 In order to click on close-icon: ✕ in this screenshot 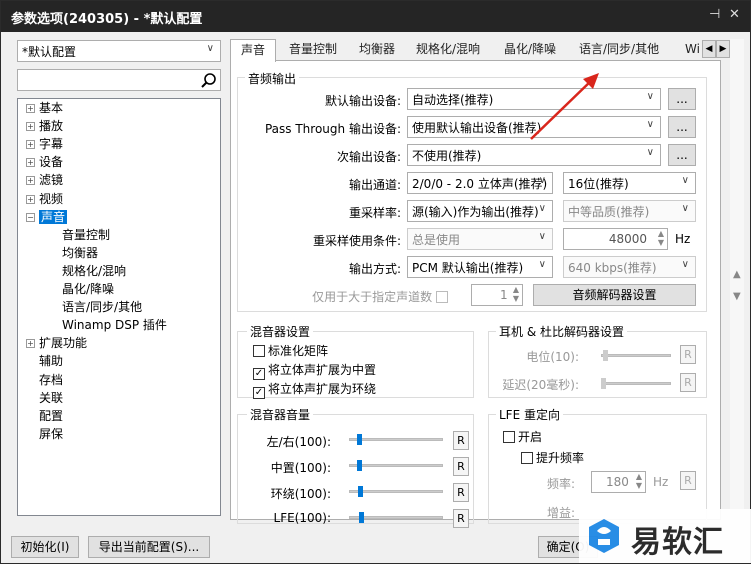, I will do `click(734, 14)`.